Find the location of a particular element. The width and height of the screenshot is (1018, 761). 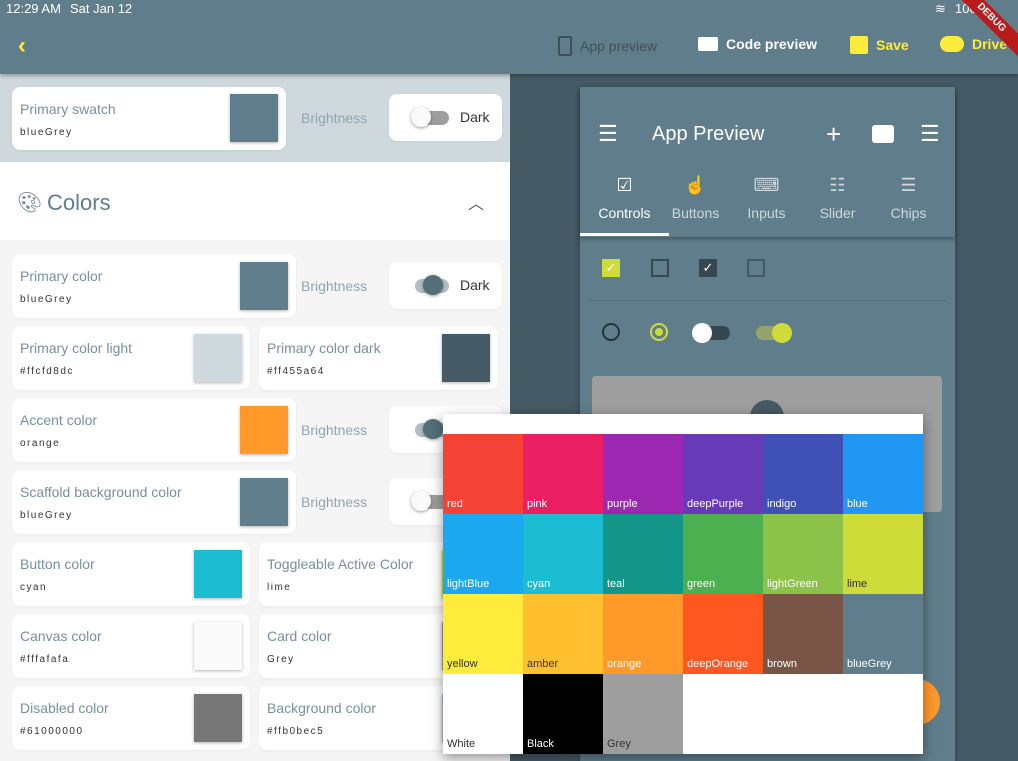

add-icon: + is located at coordinates (833, 134).